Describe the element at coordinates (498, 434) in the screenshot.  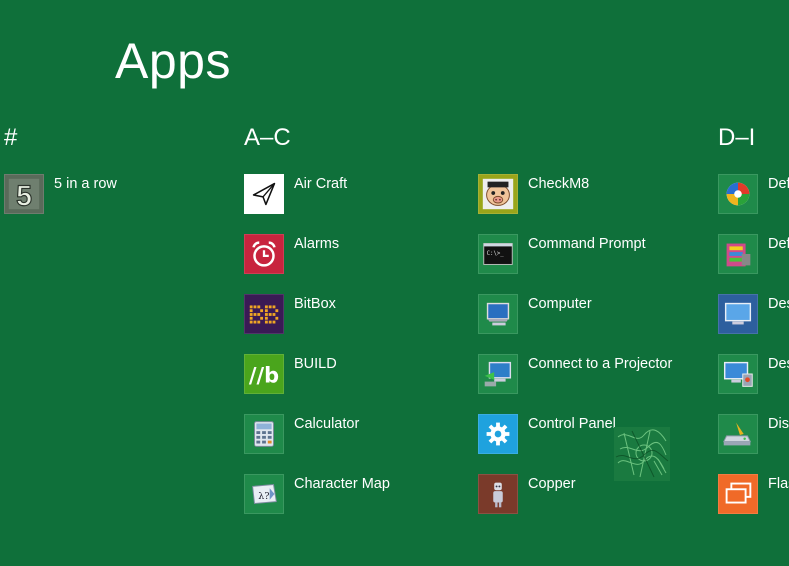
I see `gear-icon` at that location.